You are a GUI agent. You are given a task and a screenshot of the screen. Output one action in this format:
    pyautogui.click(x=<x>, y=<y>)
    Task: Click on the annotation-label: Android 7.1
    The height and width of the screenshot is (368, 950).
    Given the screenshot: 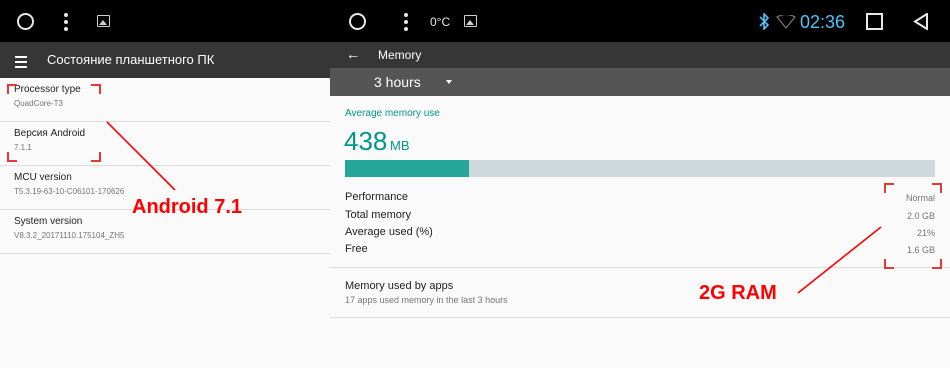 What is the action you would take?
    pyautogui.click(x=187, y=207)
    